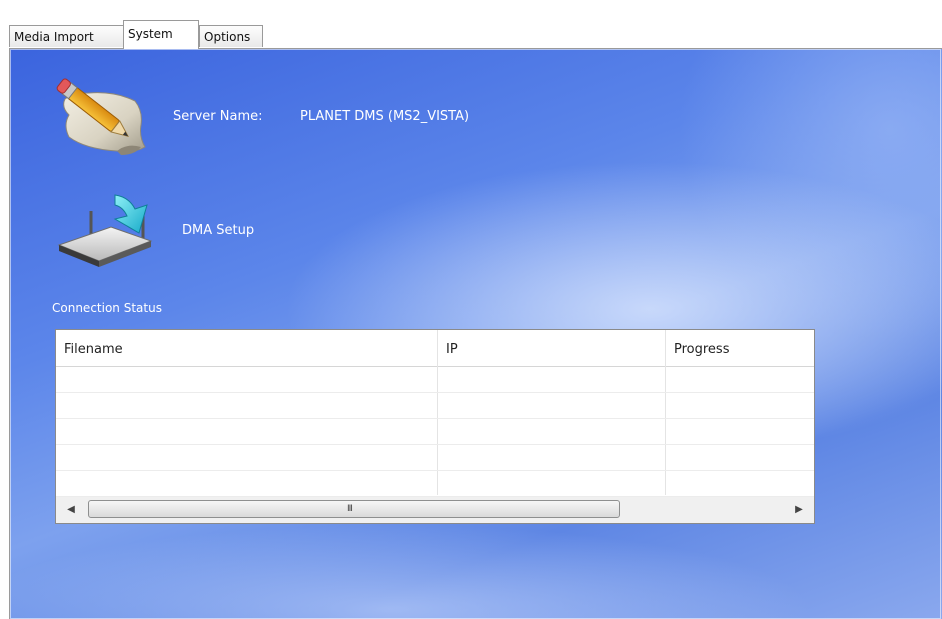 The image size is (942, 619). I want to click on server-name-value: PLANET DMS (MS2_VISTA), so click(385, 116).